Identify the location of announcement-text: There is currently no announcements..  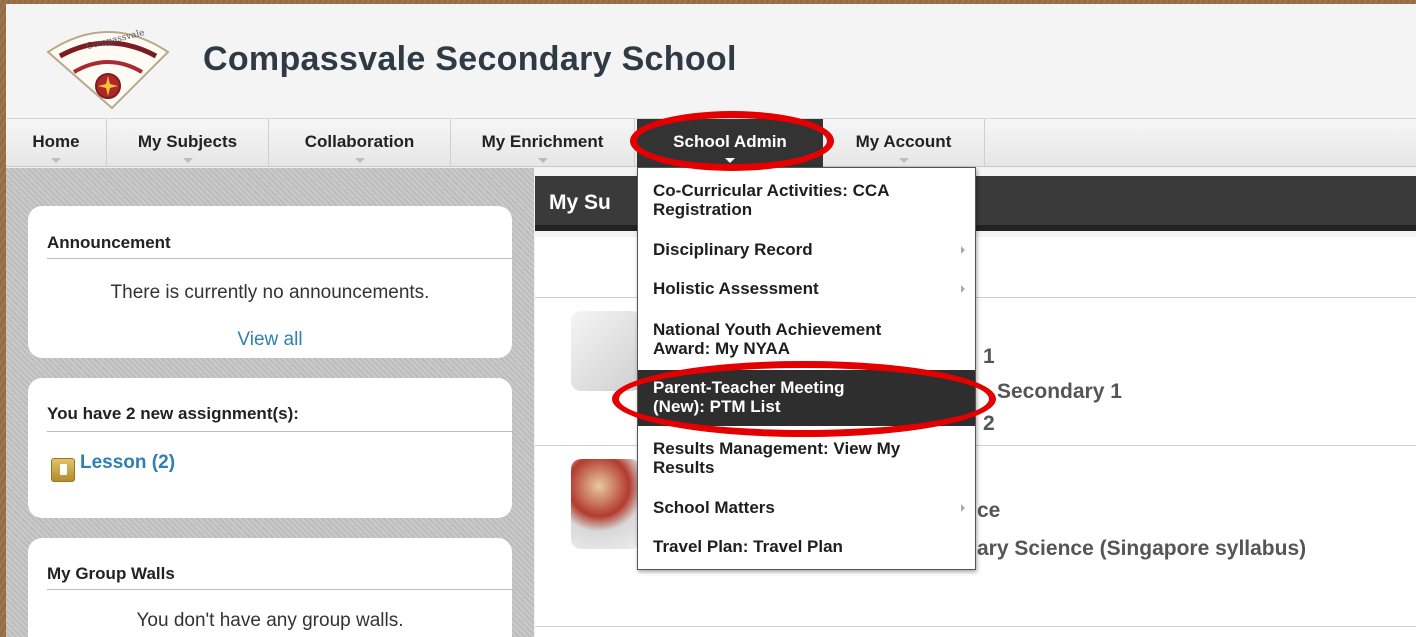
(270, 292).